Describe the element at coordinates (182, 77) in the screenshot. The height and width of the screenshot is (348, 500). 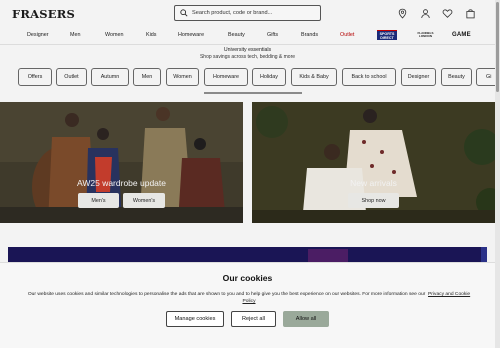
I see `category-women: Women` at that location.